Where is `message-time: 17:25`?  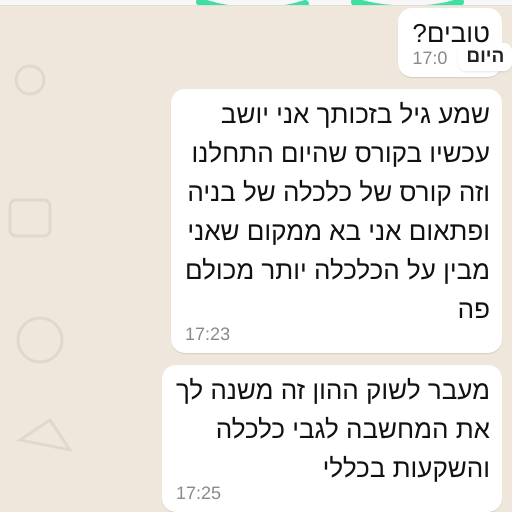
message-time: 17:25 is located at coordinates (198, 493).